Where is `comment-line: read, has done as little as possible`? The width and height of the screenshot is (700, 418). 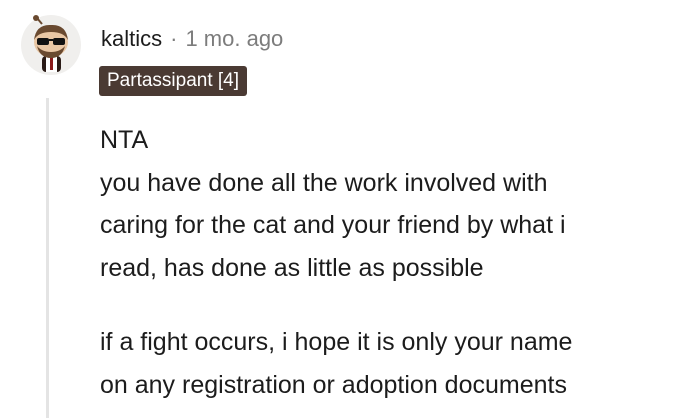
comment-line: read, has done as little as possible is located at coordinates (292, 267).